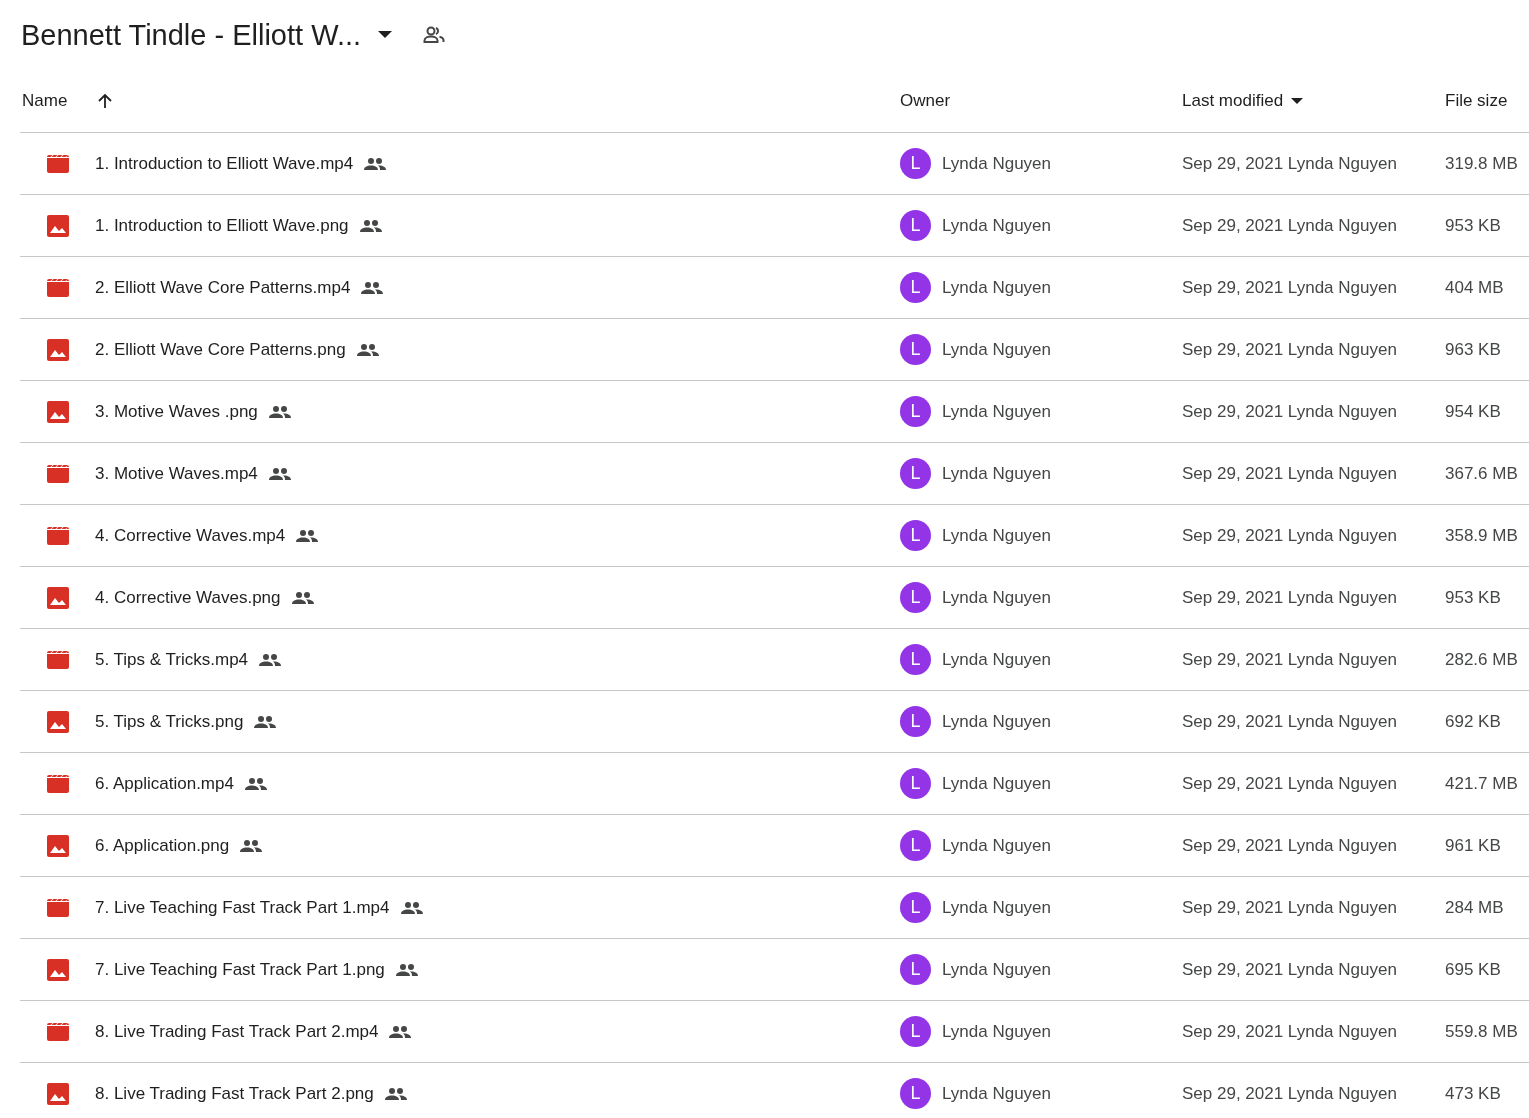 The image size is (1529, 1118). I want to click on column-header: Name, so click(45, 101).